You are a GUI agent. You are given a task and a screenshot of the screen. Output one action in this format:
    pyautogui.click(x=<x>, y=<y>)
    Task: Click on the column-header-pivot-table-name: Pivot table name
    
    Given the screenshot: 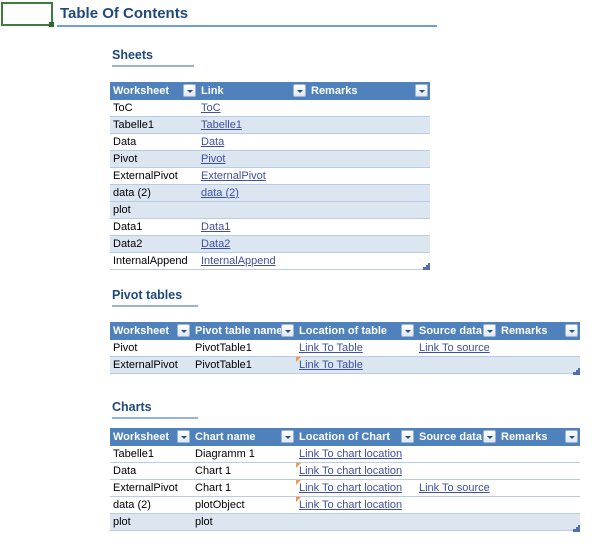 What is the action you would take?
    pyautogui.click(x=244, y=331)
    